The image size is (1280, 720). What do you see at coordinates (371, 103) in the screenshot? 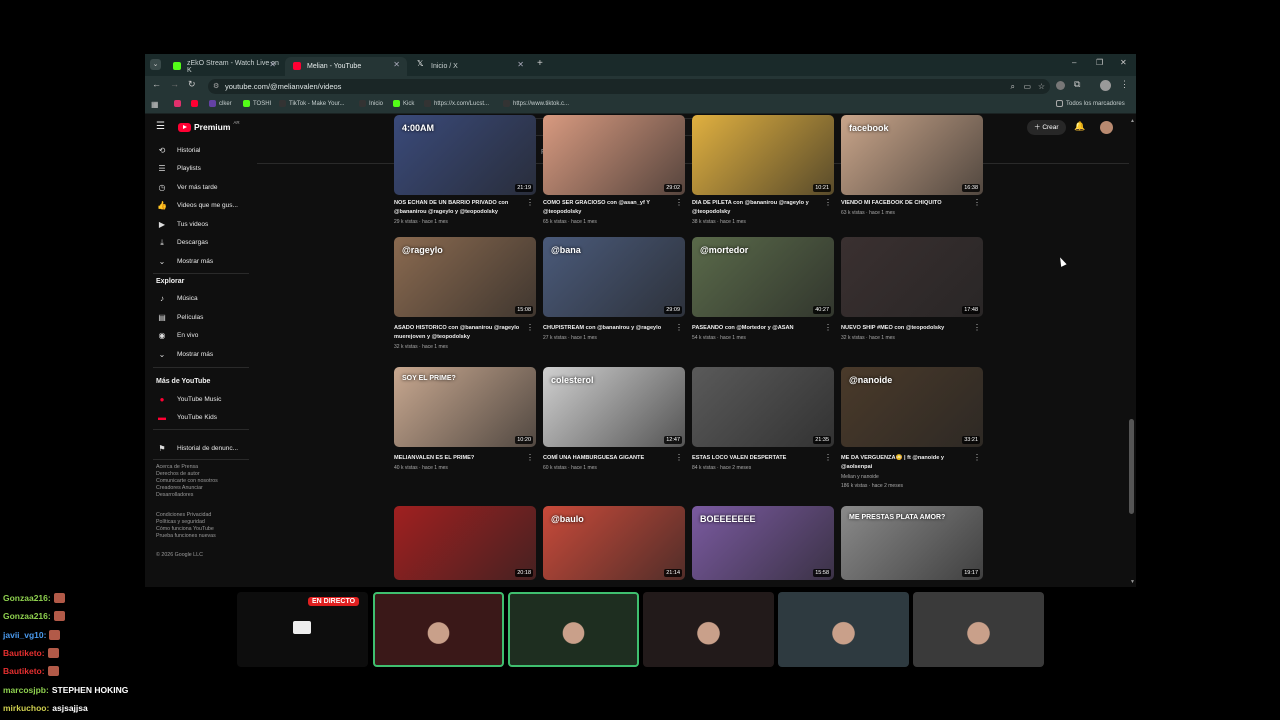
I see `bookmark-inicio: Inicio` at bounding box center [371, 103].